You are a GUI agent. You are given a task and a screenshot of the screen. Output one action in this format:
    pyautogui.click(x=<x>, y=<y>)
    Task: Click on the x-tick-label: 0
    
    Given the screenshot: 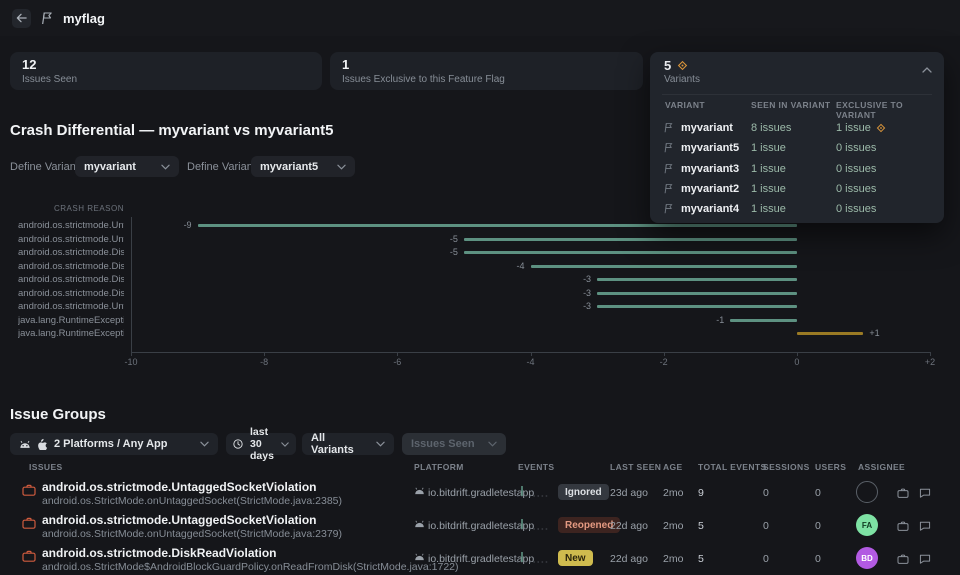 What is the action you would take?
    pyautogui.click(x=797, y=362)
    